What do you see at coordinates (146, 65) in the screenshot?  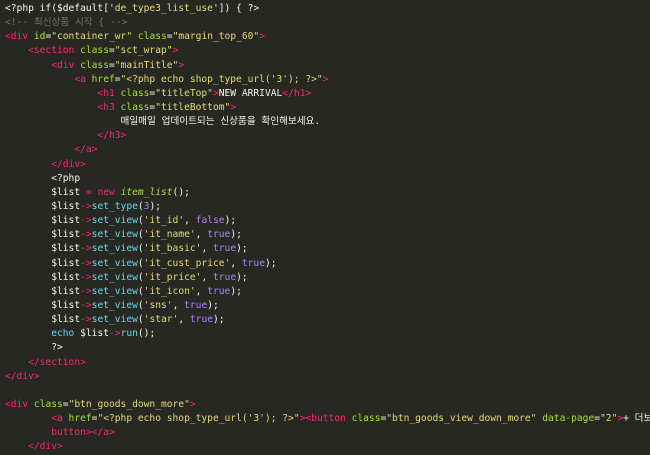 I see `code-token: "mainTitle"` at bounding box center [146, 65].